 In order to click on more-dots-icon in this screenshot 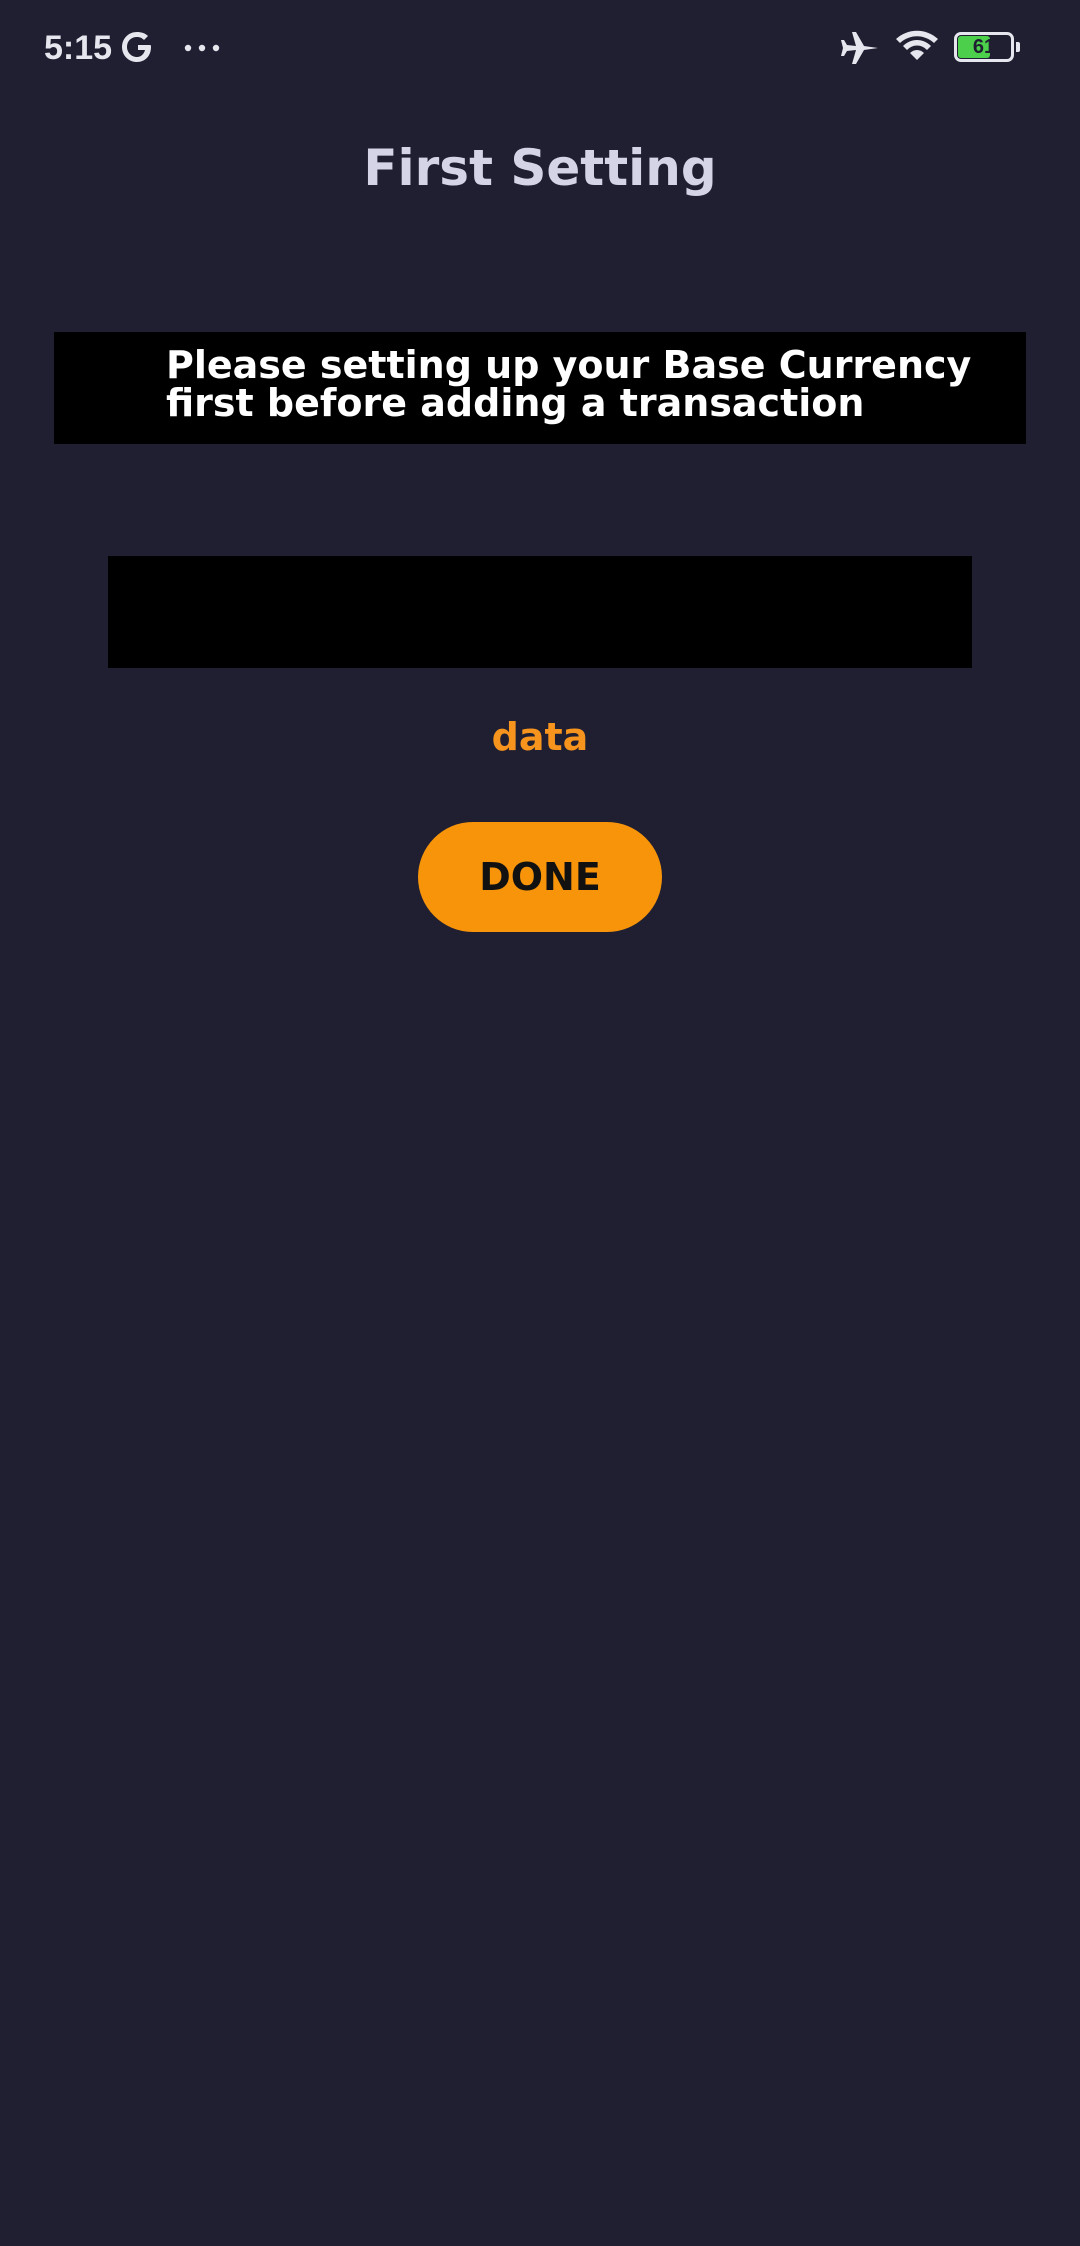, I will do `click(202, 48)`.